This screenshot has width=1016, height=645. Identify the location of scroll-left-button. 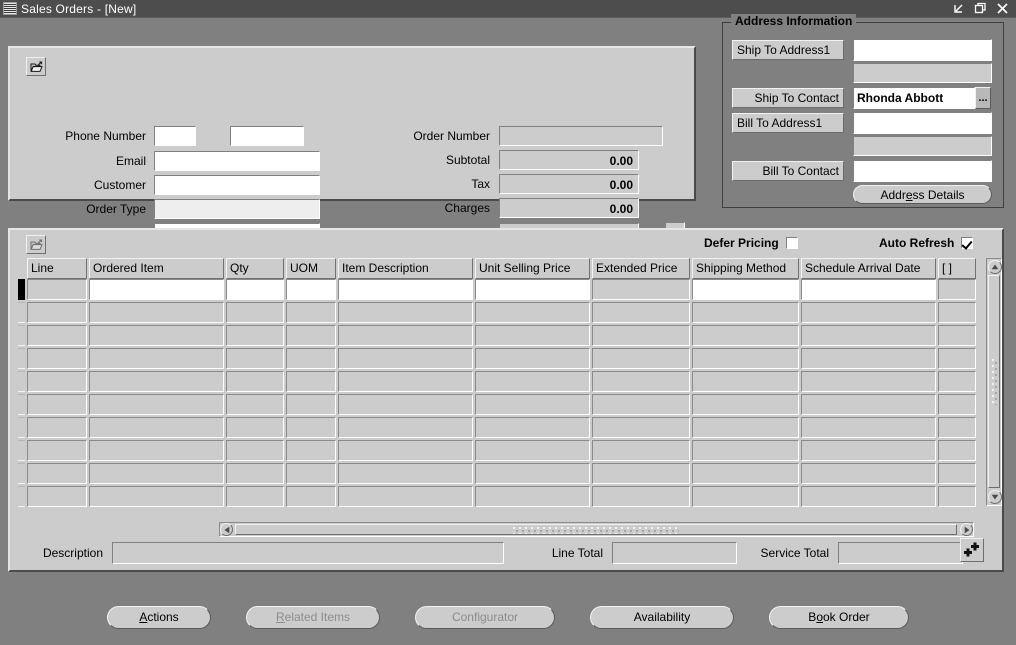
(226, 529).